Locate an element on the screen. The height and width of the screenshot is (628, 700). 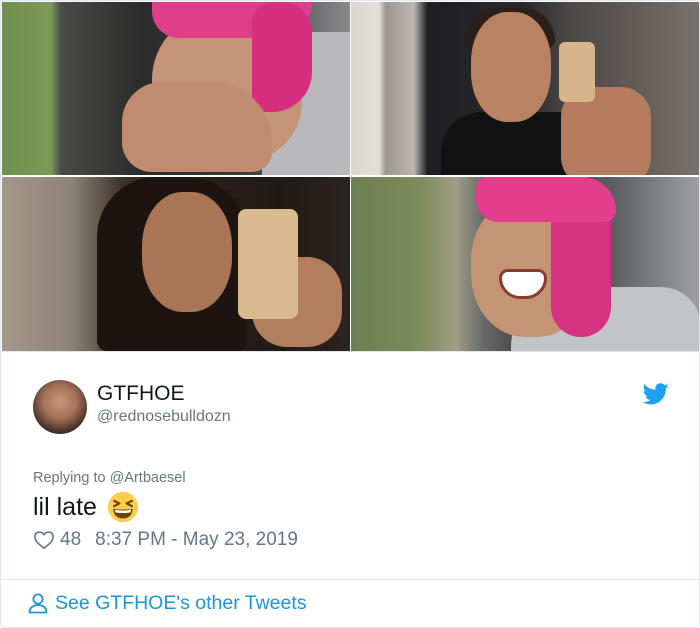
tweet-text: lil late is located at coordinates (86, 507).